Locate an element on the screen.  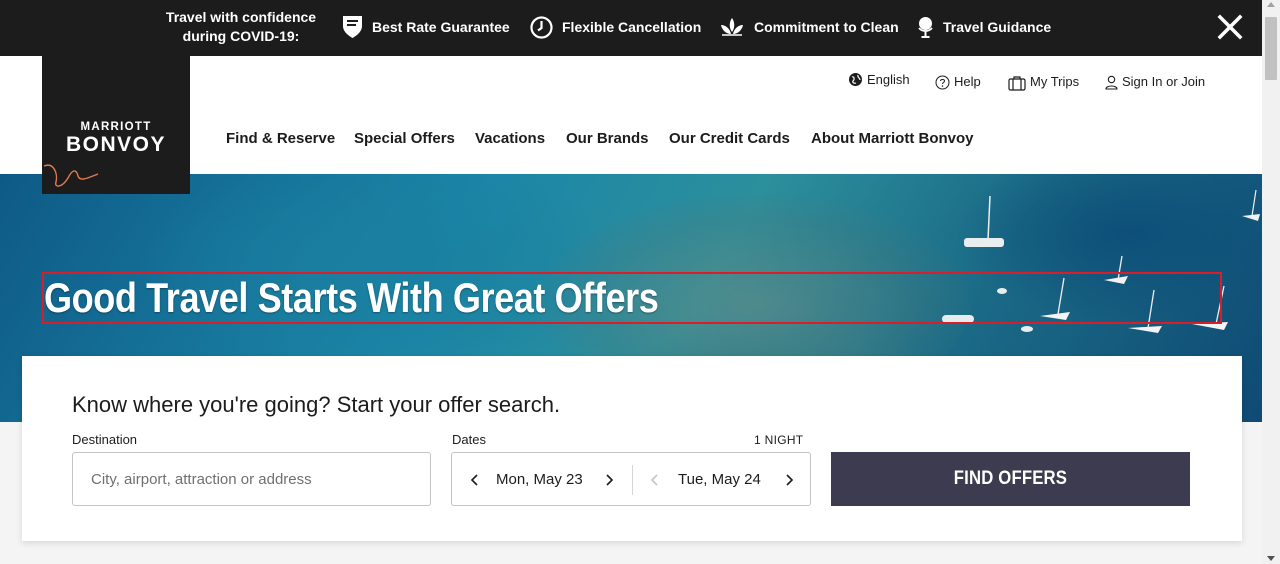
destination-label: Destination is located at coordinates (105, 439).